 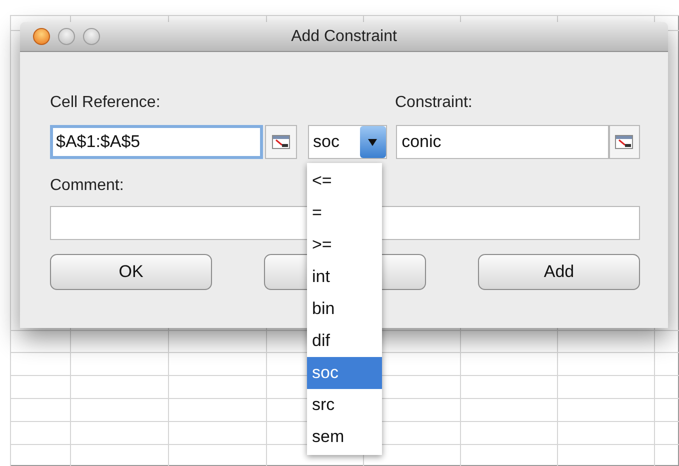 What do you see at coordinates (433, 103) in the screenshot?
I see `field-label: Constraint:` at bounding box center [433, 103].